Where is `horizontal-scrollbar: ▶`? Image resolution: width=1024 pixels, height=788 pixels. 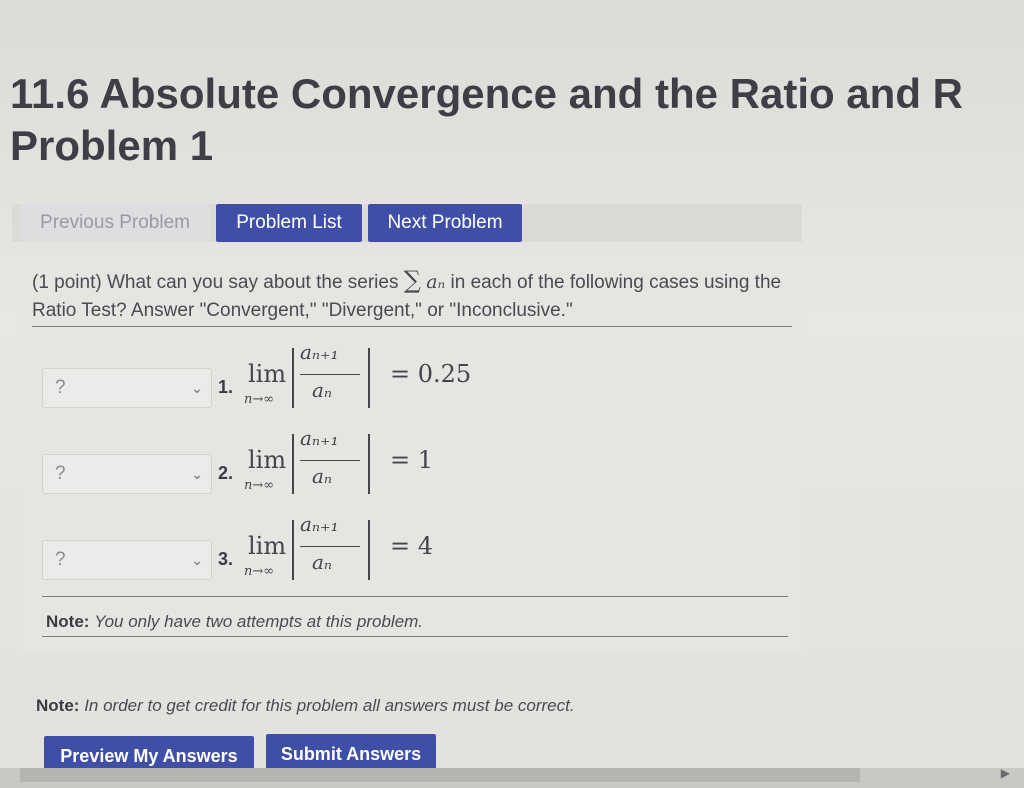 horizontal-scrollbar: ▶ is located at coordinates (512, 777).